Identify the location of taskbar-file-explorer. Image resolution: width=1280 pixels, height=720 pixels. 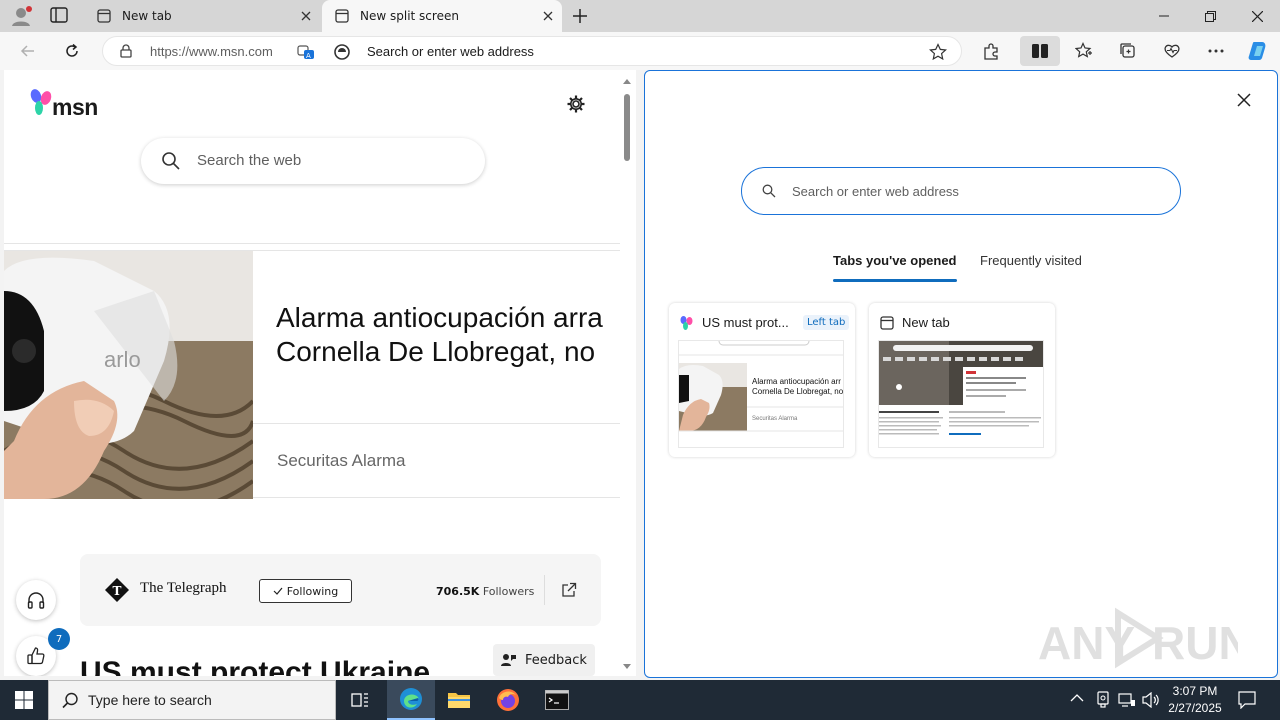
(459, 700).